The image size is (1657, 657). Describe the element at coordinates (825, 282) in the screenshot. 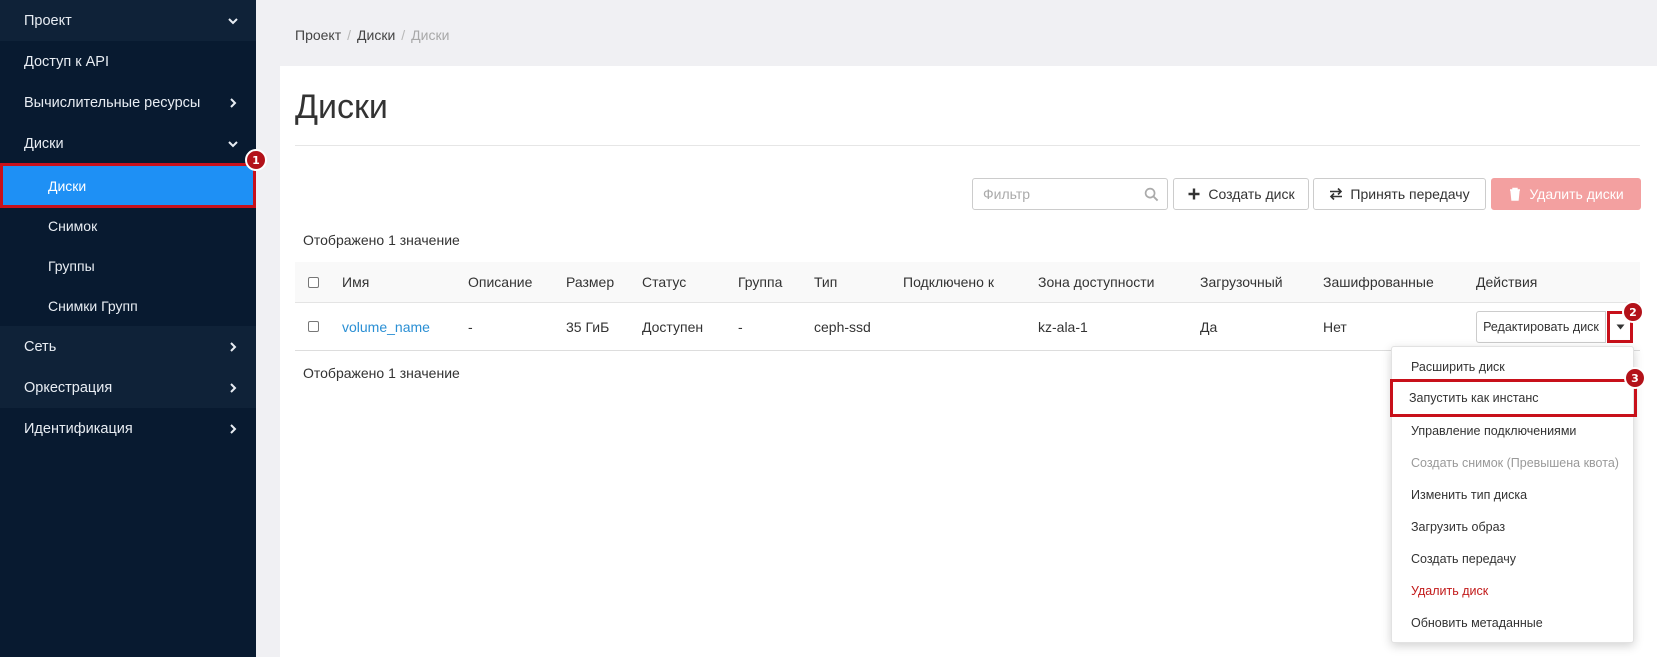

I see `column-header-type: Тип` at that location.